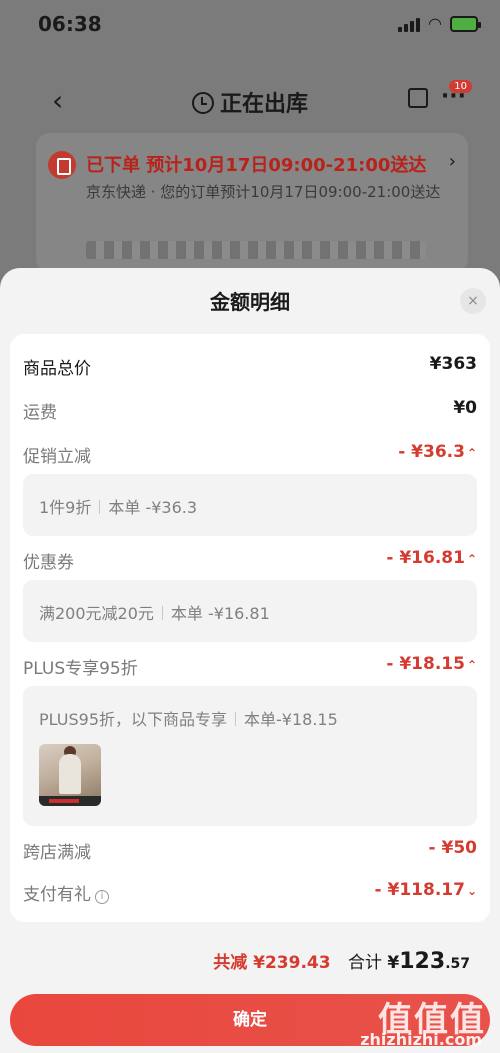 The height and width of the screenshot is (1053, 500). What do you see at coordinates (465, 23) in the screenshot?
I see `battery-icon` at bounding box center [465, 23].